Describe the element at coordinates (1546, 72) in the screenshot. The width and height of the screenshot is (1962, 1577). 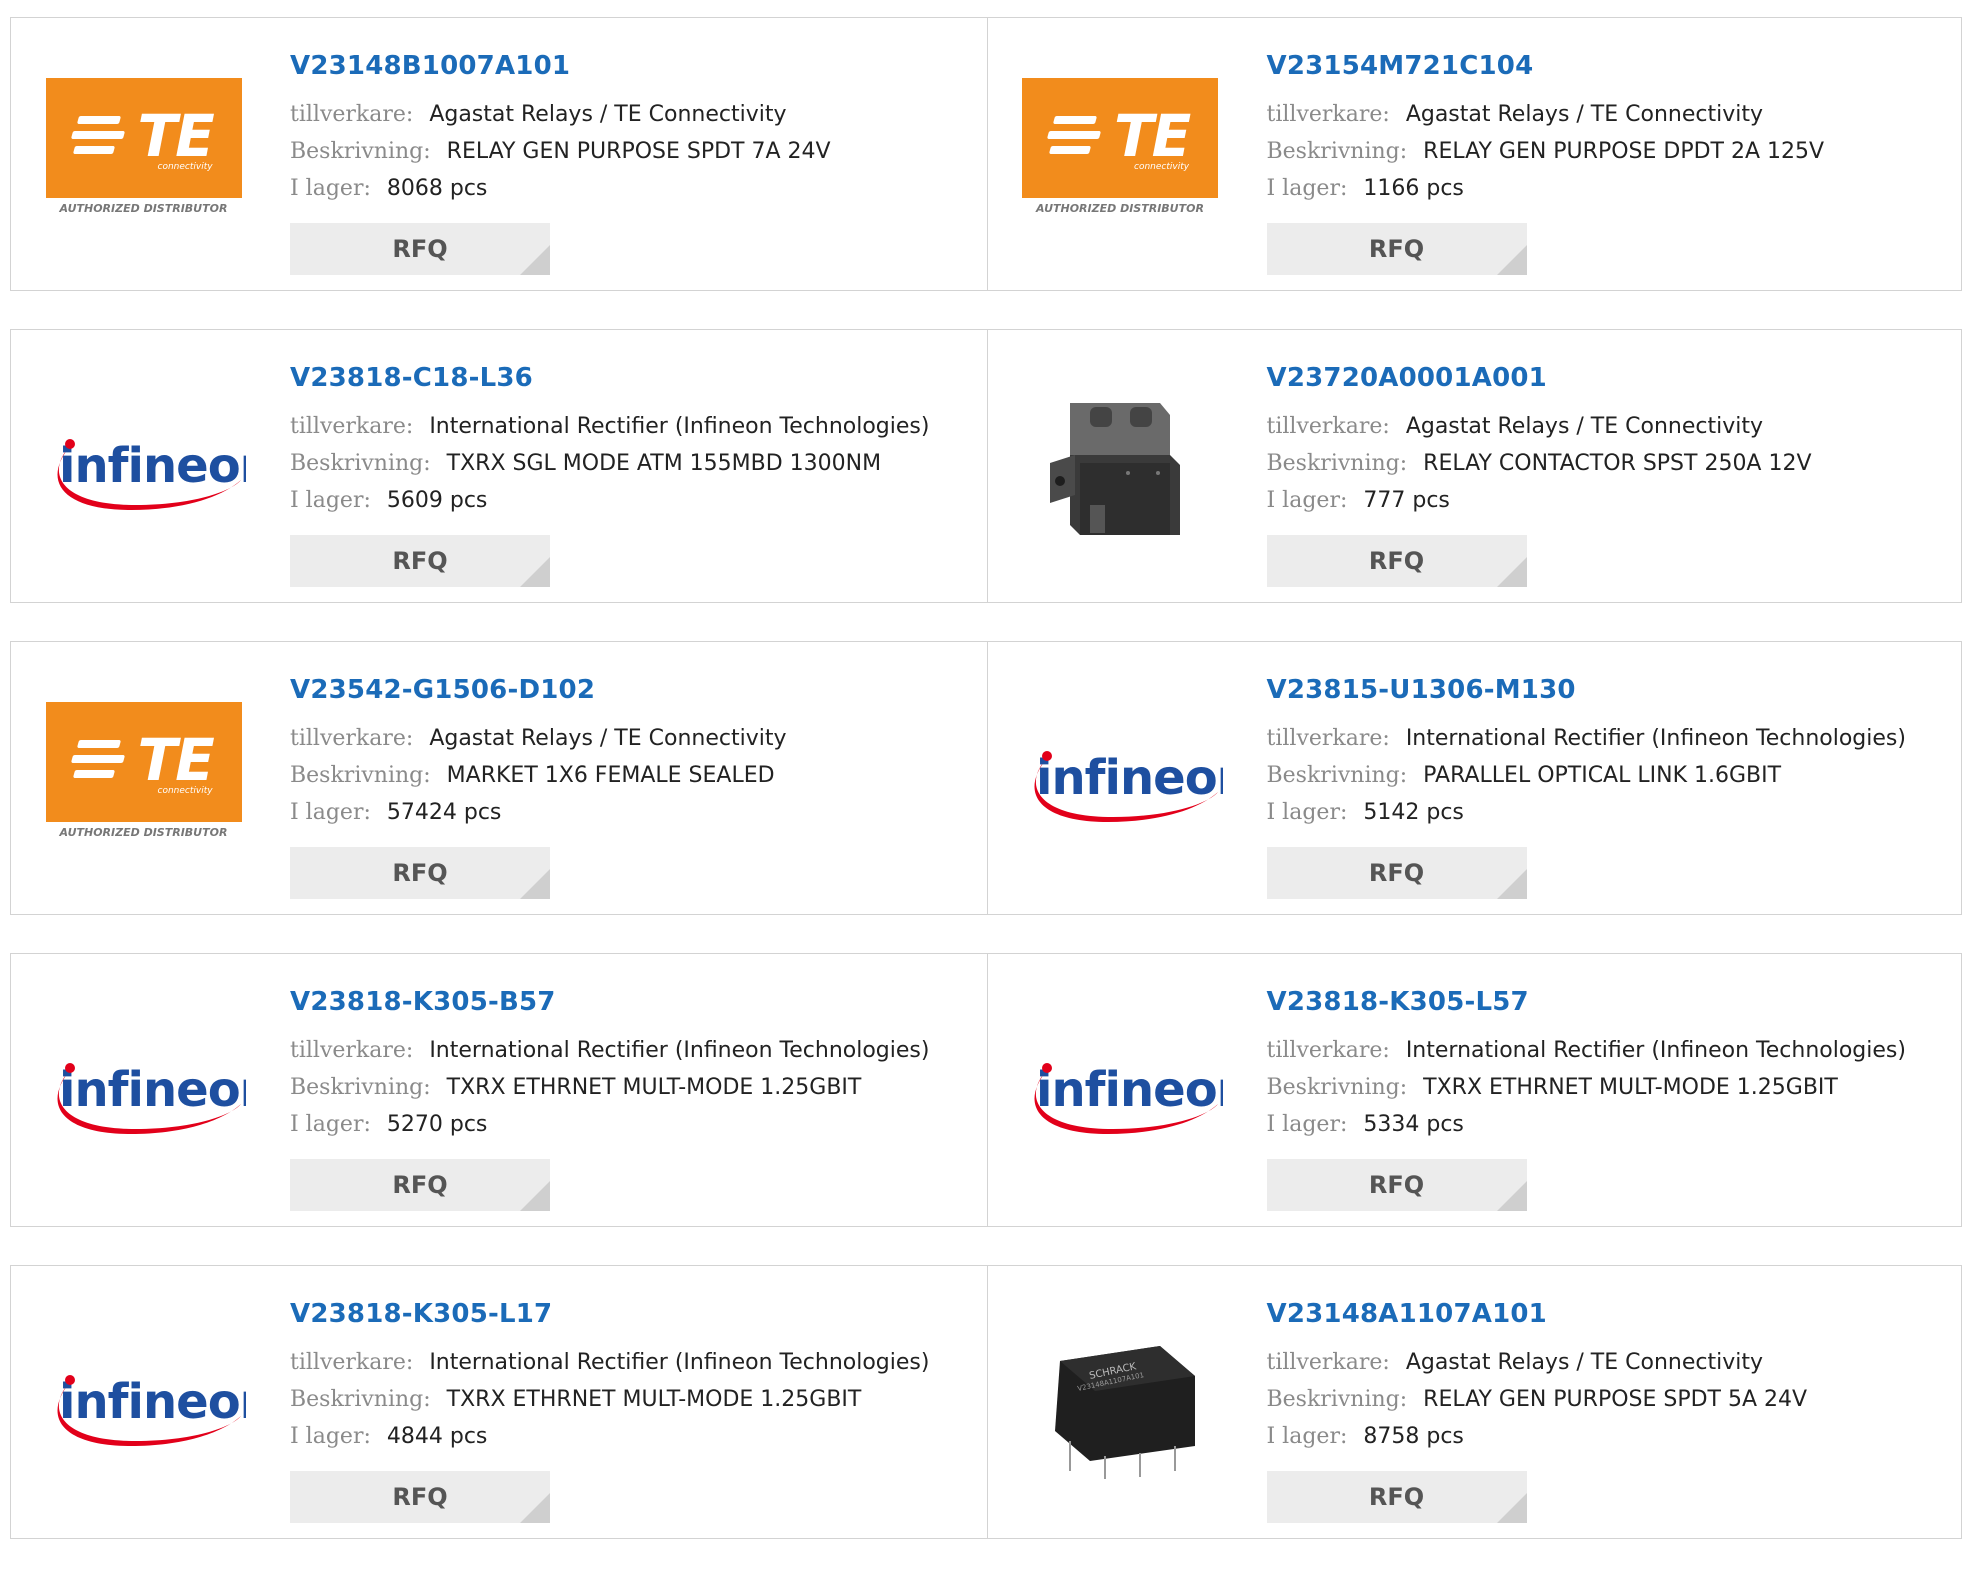
I see `part-number-link: V23154M721C104` at that location.